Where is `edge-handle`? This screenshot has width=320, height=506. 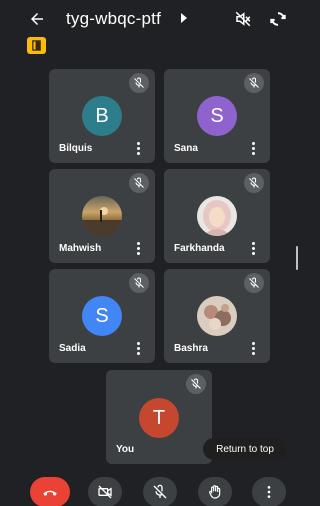
edge-handle is located at coordinates (297, 258).